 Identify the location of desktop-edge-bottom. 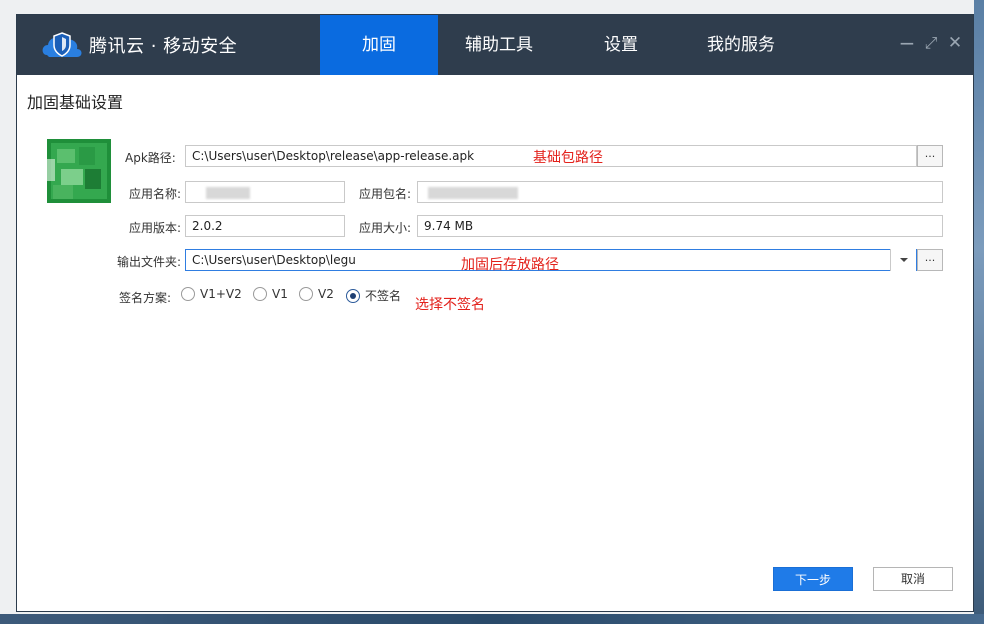
(492, 619).